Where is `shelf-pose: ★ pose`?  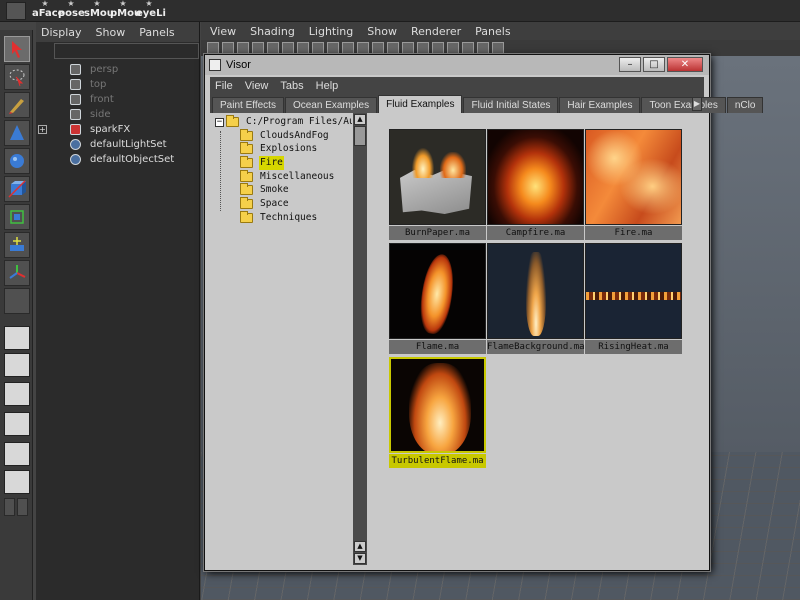 shelf-pose: ★ pose is located at coordinates (71, 11).